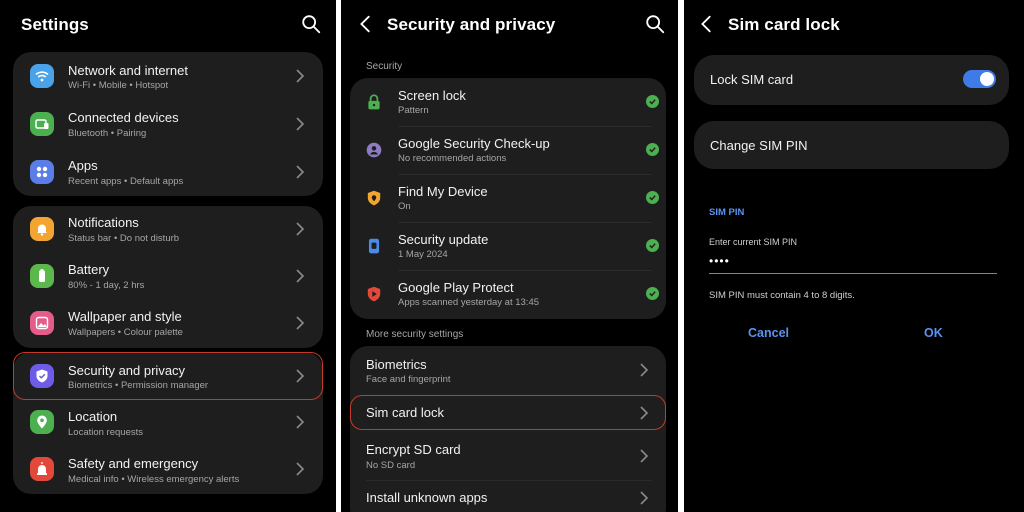 Image resolution: width=1024 pixels, height=512 pixels. I want to click on change-sim-pin-label: Change SIM PIN, so click(759, 145).